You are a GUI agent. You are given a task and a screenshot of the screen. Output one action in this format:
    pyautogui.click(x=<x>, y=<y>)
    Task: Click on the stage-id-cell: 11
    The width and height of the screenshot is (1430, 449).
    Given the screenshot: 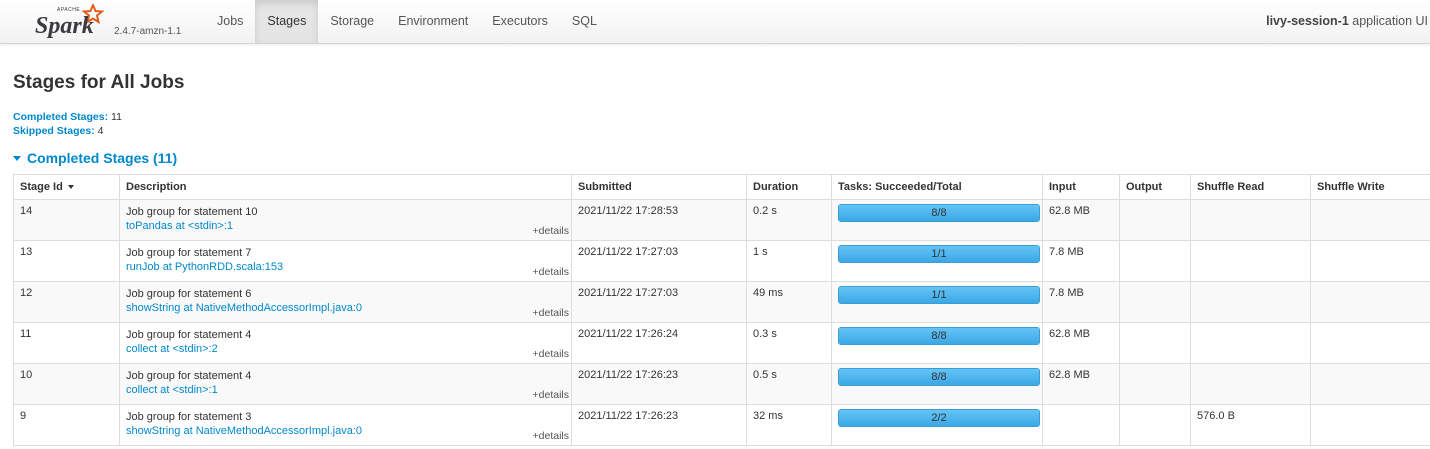 What is the action you would take?
    pyautogui.click(x=66, y=343)
    